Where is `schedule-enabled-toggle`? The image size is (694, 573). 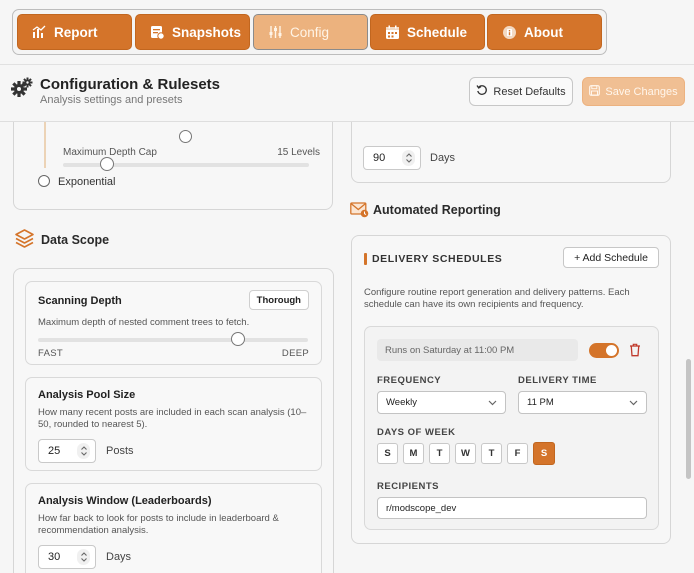 schedule-enabled-toggle is located at coordinates (604, 350).